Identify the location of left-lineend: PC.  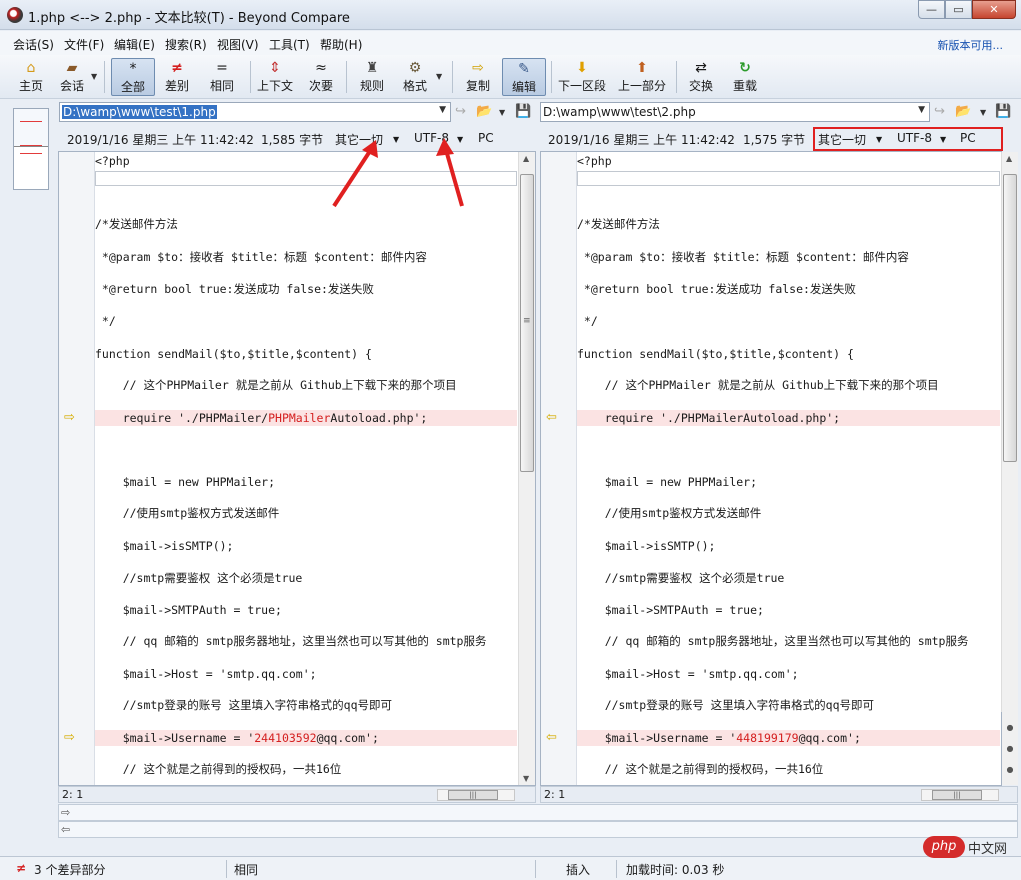
(486, 138).